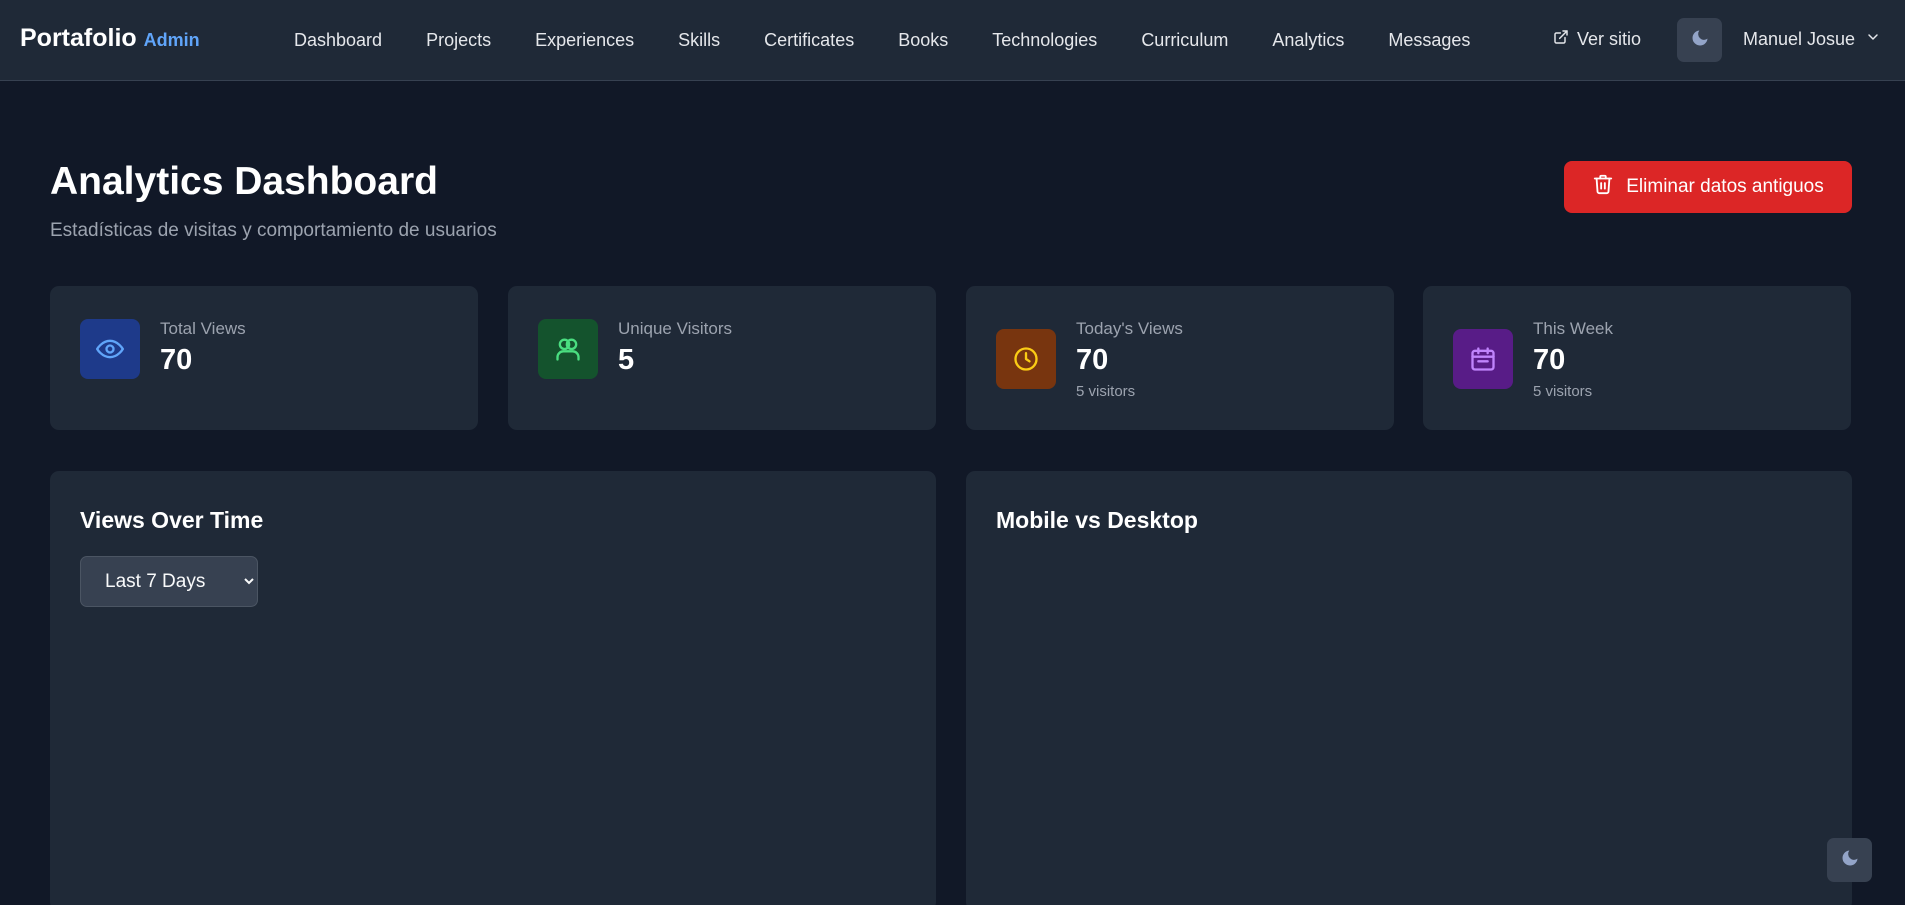  I want to click on time-range-select: Last 7 Days, so click(169, 581).